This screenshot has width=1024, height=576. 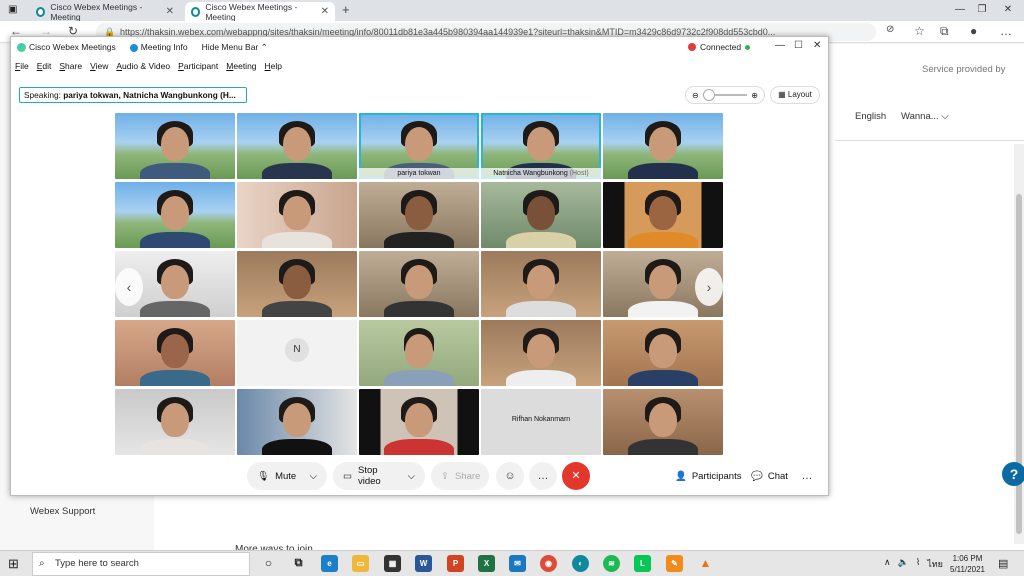 I want to click on video-tile-no-video: N, so click(x=297, y=353).